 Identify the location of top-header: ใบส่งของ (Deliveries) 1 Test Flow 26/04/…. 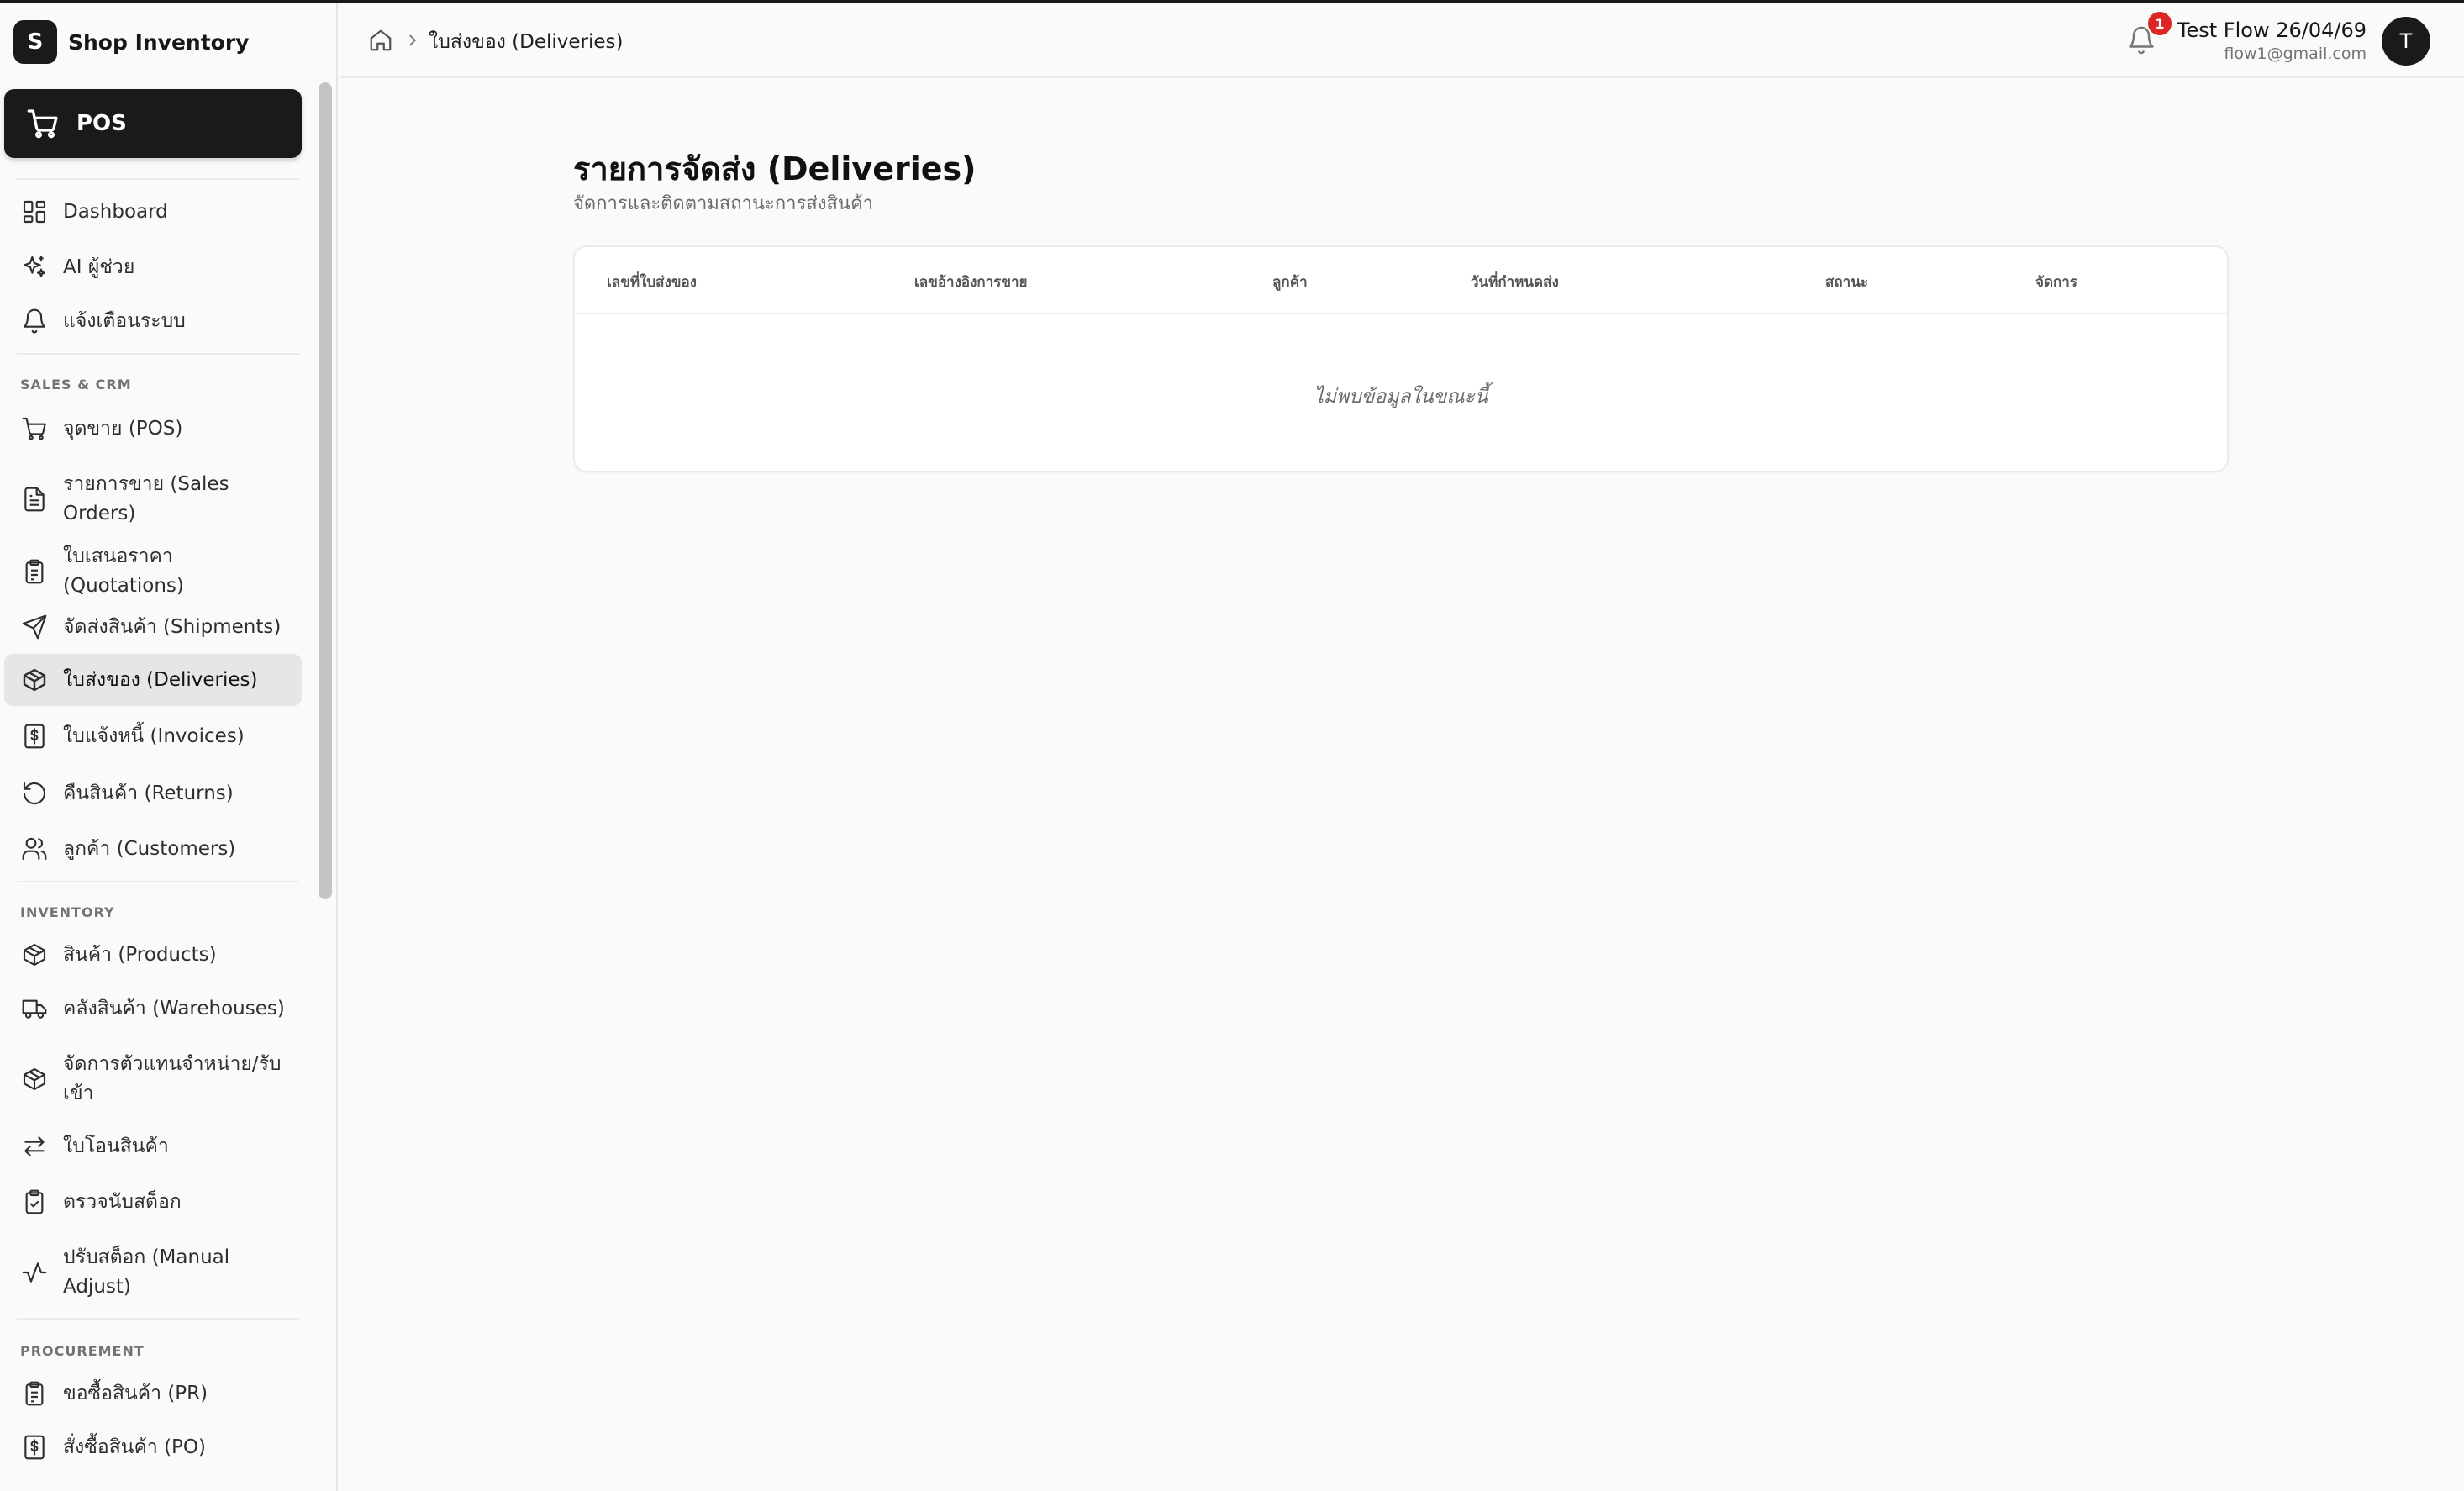
(1402, 40).